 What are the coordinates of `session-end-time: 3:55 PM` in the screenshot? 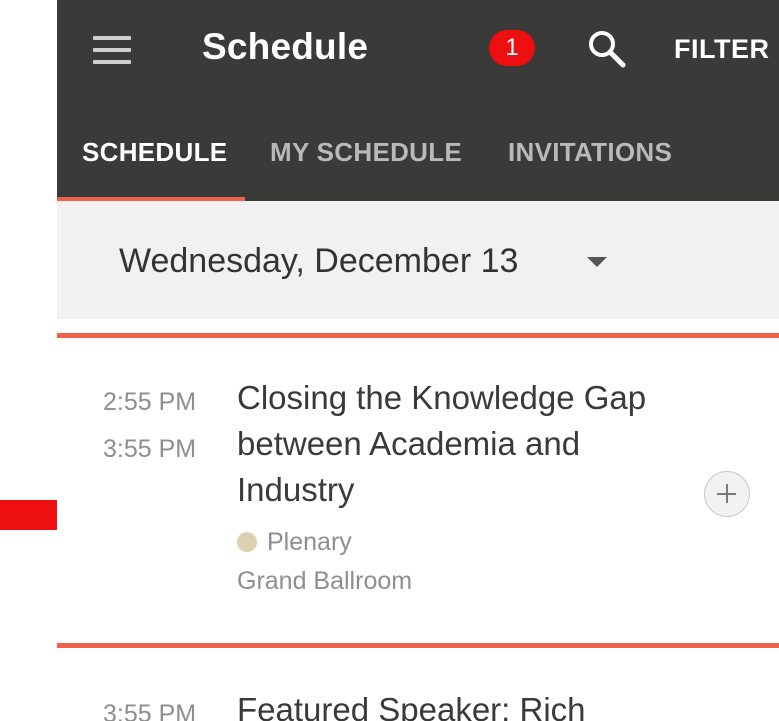 It's located at (150, 449).